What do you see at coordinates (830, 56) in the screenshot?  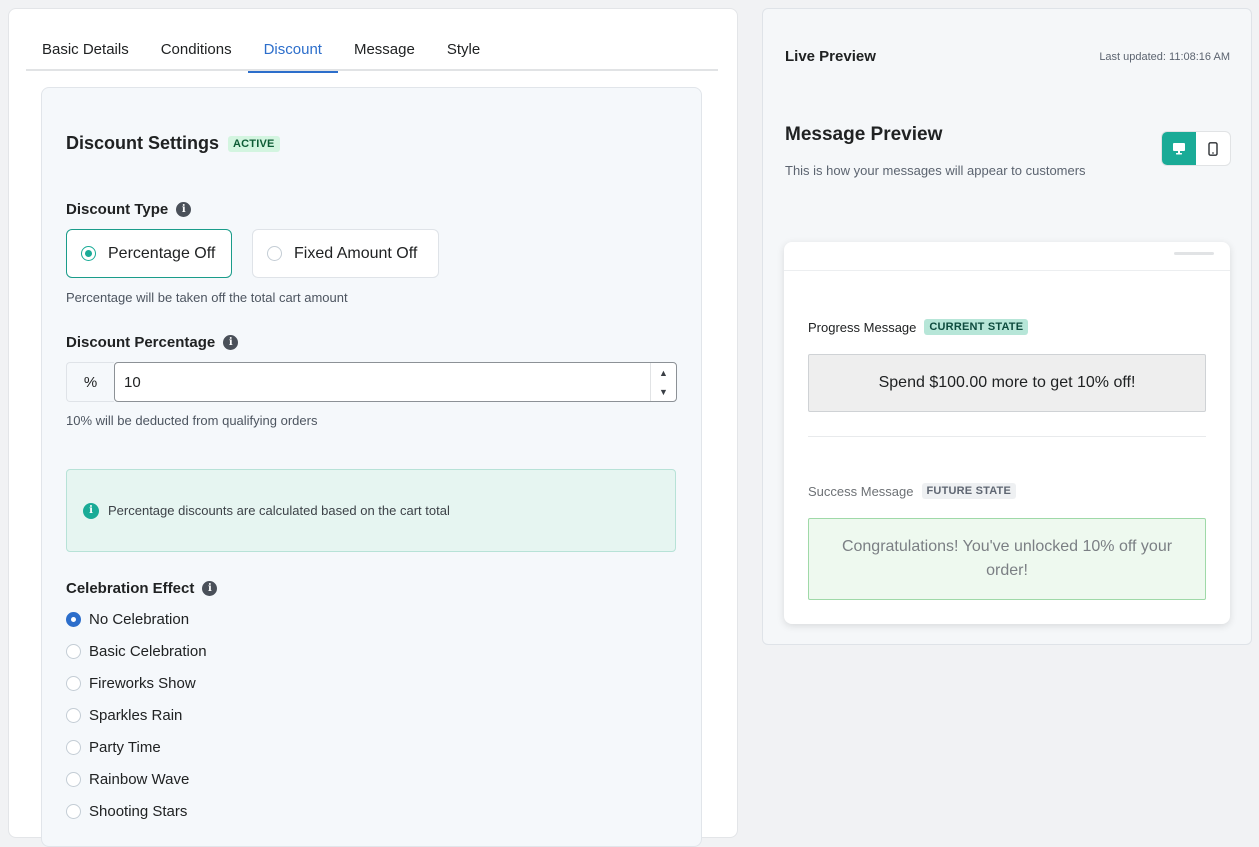 I see `live-preview-title: Live Preview` at bounding box center [830, 56].